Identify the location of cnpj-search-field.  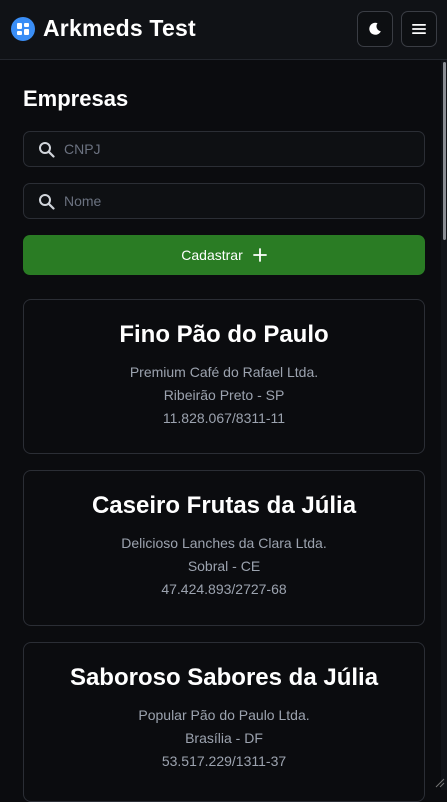
(224, 149).